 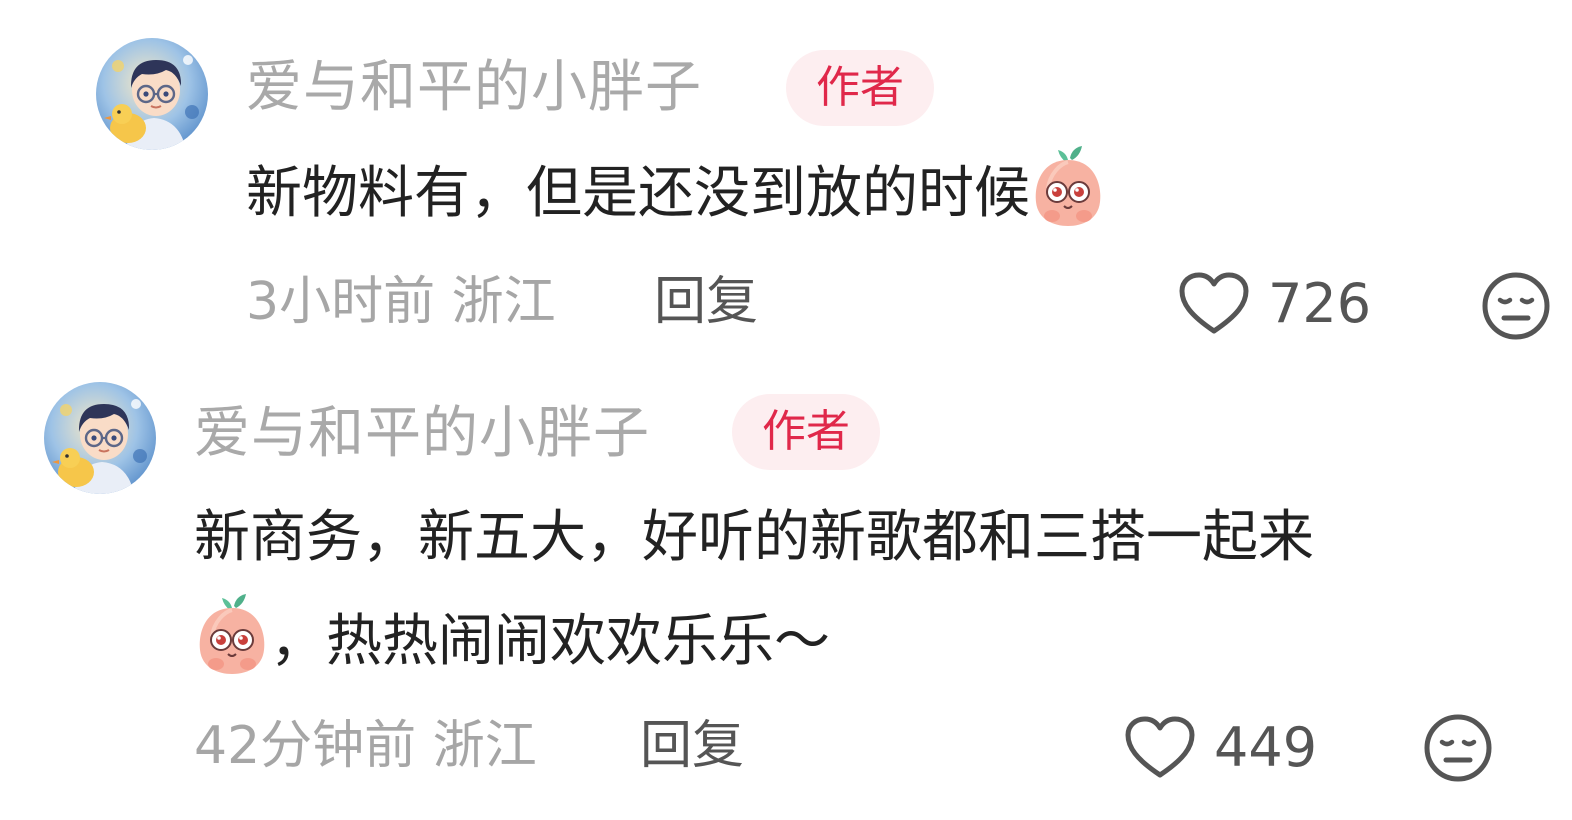 What do you see at coordinates (305, 746) in the screenshot?
I see `comment-time: 42分钟前` at bounding box center [305, 746].